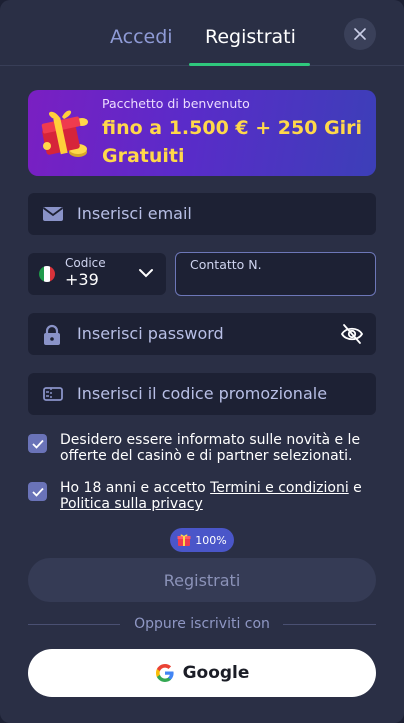  I want to click on password-placeholder: Inserisci password, so click(150, 333).